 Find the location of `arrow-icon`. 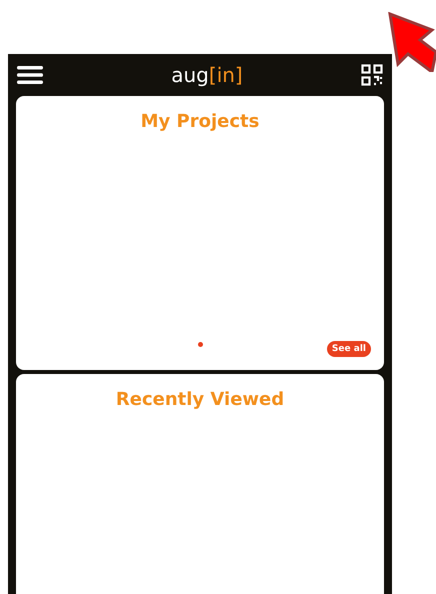

arrow-icon is located at coordinates (412, 42).